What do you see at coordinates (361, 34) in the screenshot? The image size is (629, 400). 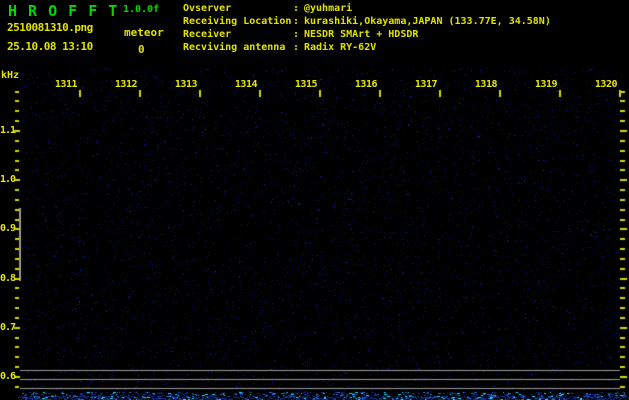 I see `station-info-value: NESDR SMArt + HDSDR` at bounding box center [361, 34].